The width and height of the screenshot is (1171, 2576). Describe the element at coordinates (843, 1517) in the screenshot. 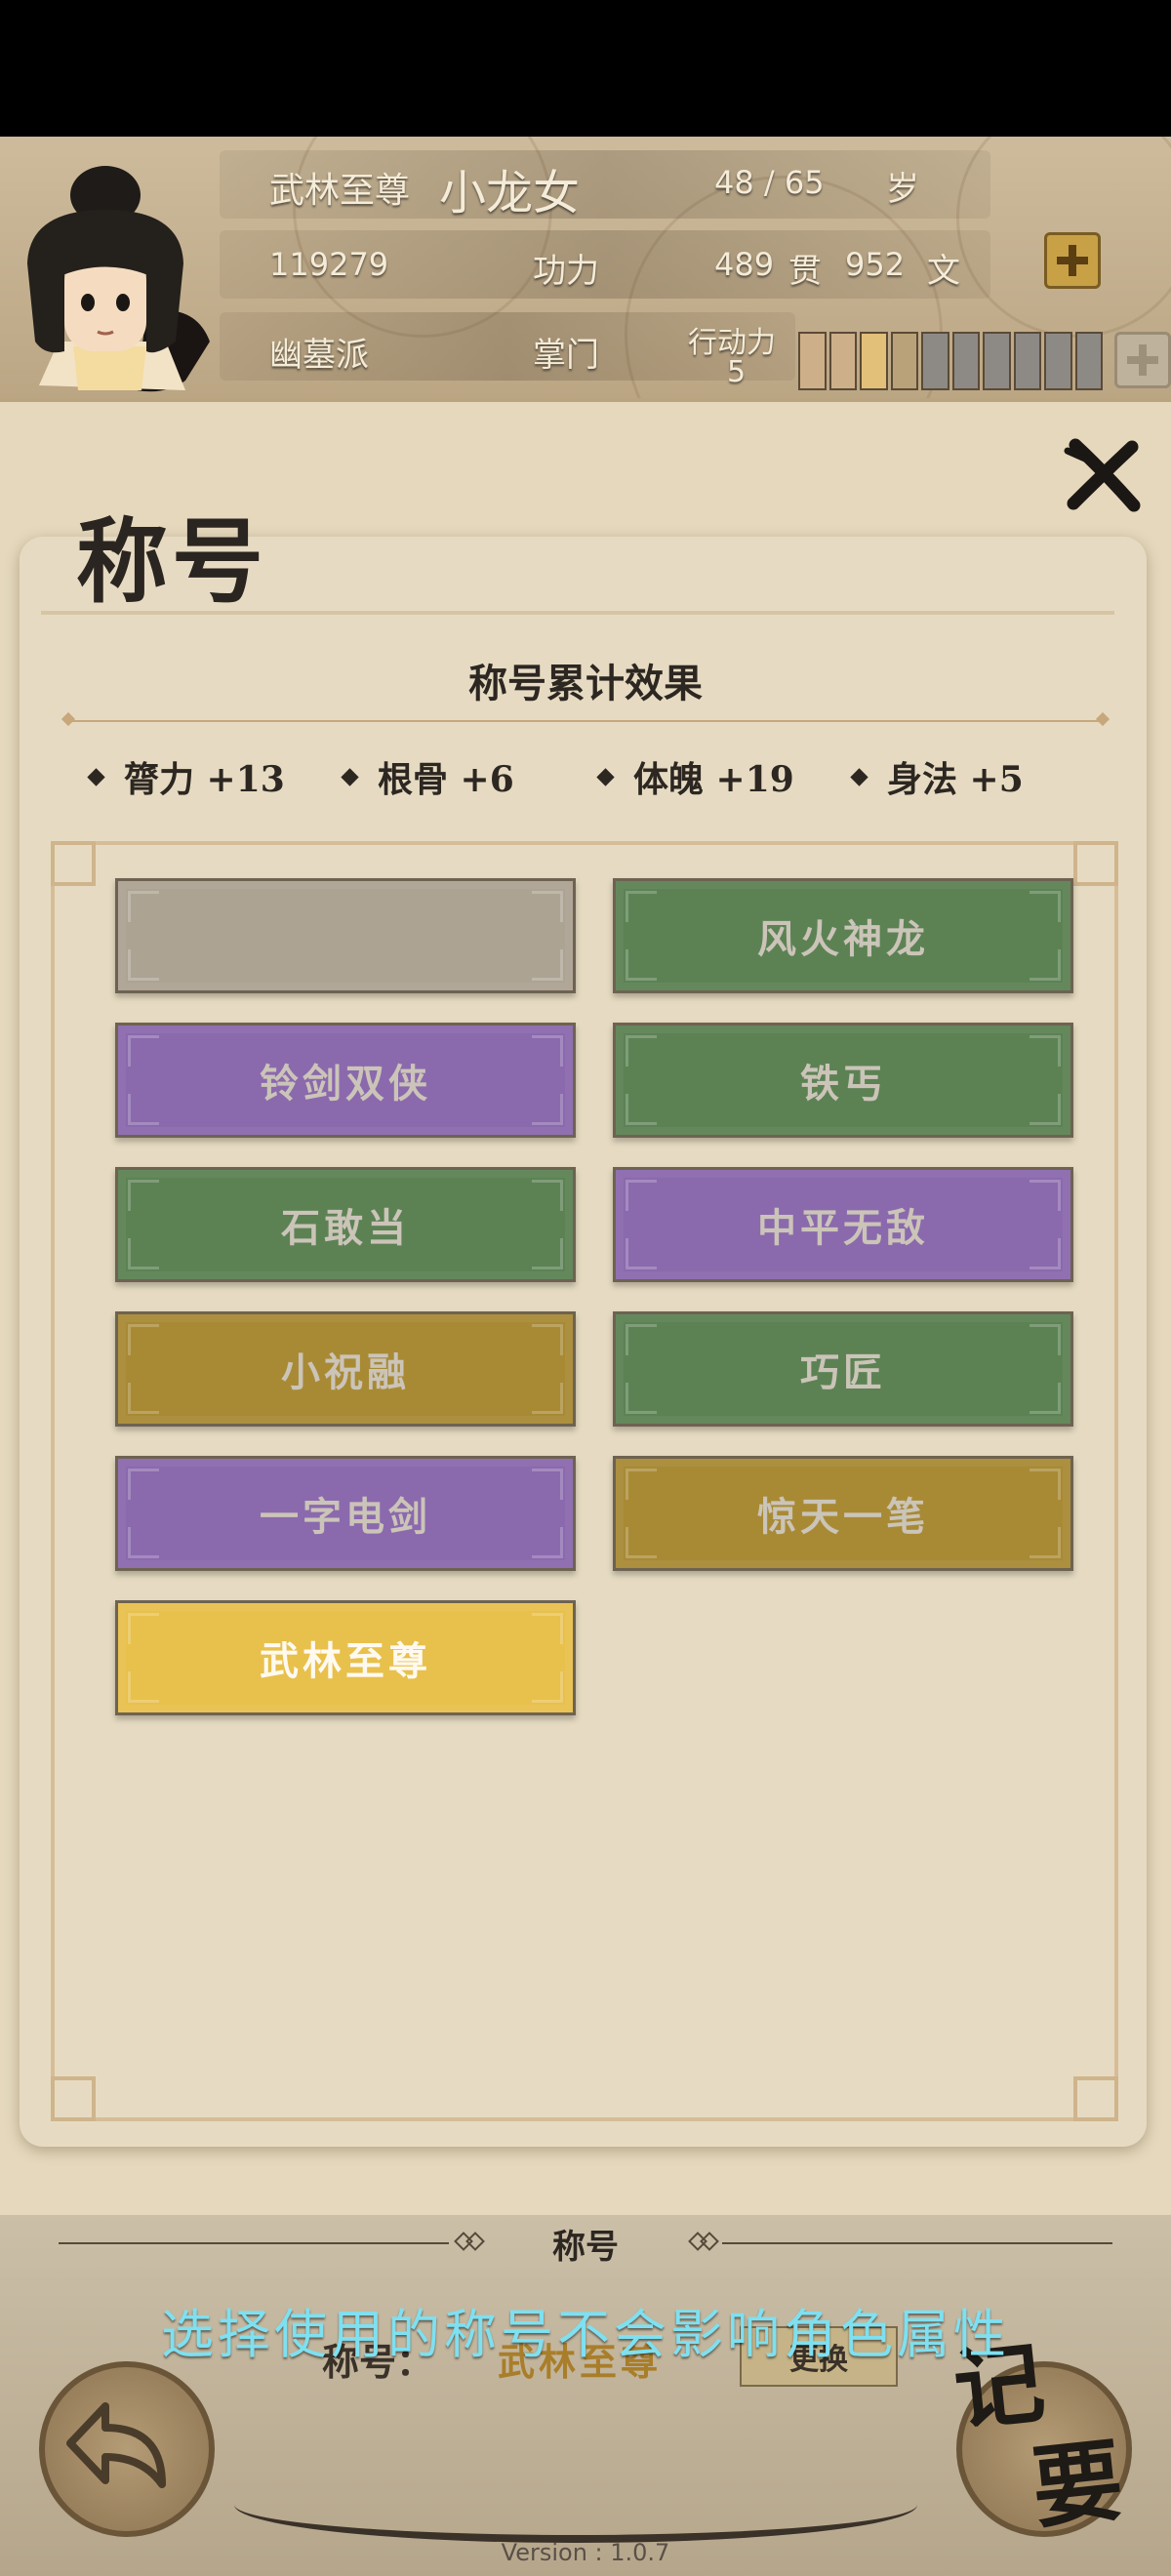

I see `title-button-label: 惊天一笔` at that location.